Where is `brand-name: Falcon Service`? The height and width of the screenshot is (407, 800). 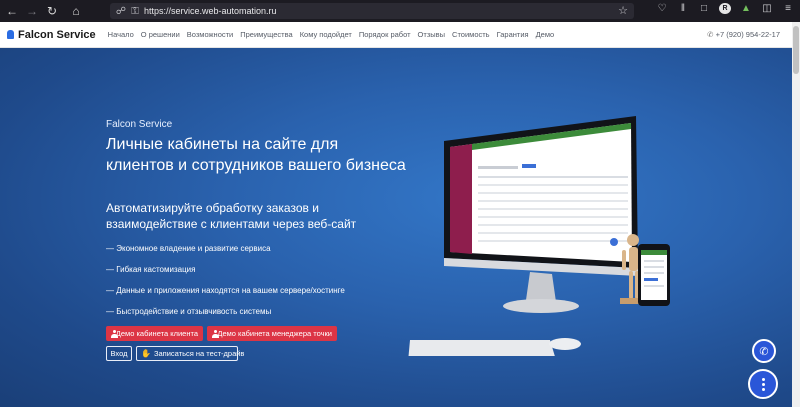 brand-name: Falcon Service is located at coordinates (57, 34).